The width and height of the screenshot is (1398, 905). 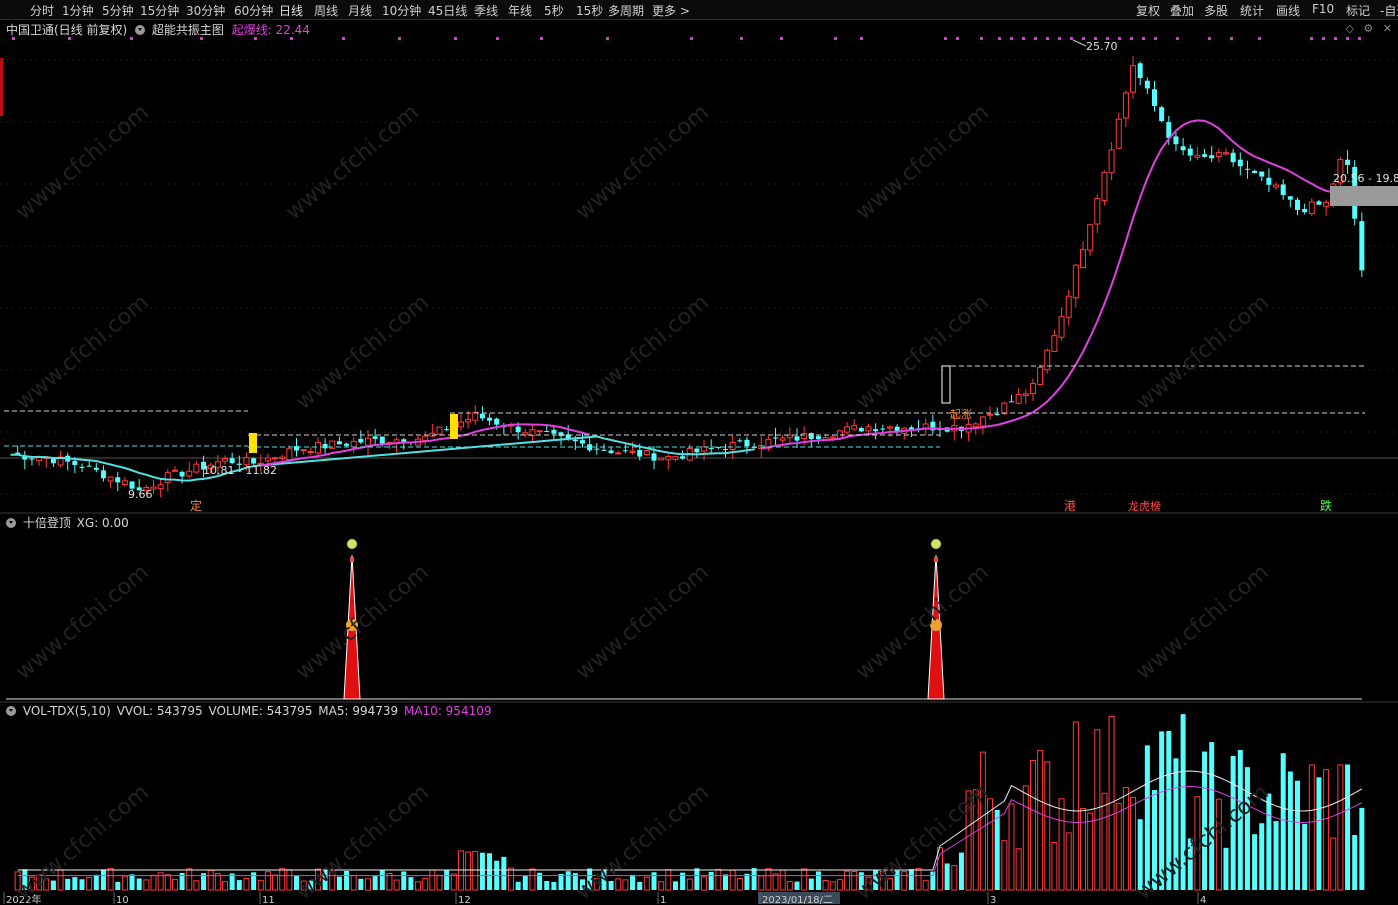 I want to click on high-label-pointer, so click(x=1079, y=43).